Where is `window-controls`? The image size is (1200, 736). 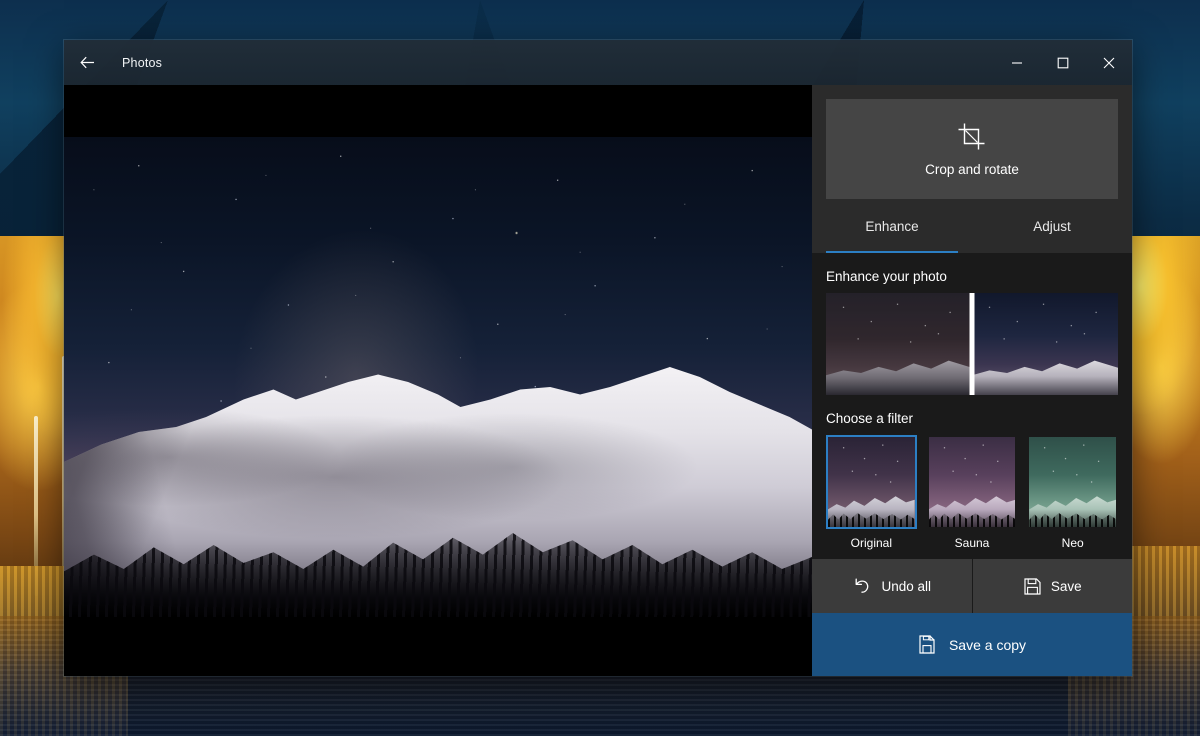 window-controls is located at coordinates (1063, 62).